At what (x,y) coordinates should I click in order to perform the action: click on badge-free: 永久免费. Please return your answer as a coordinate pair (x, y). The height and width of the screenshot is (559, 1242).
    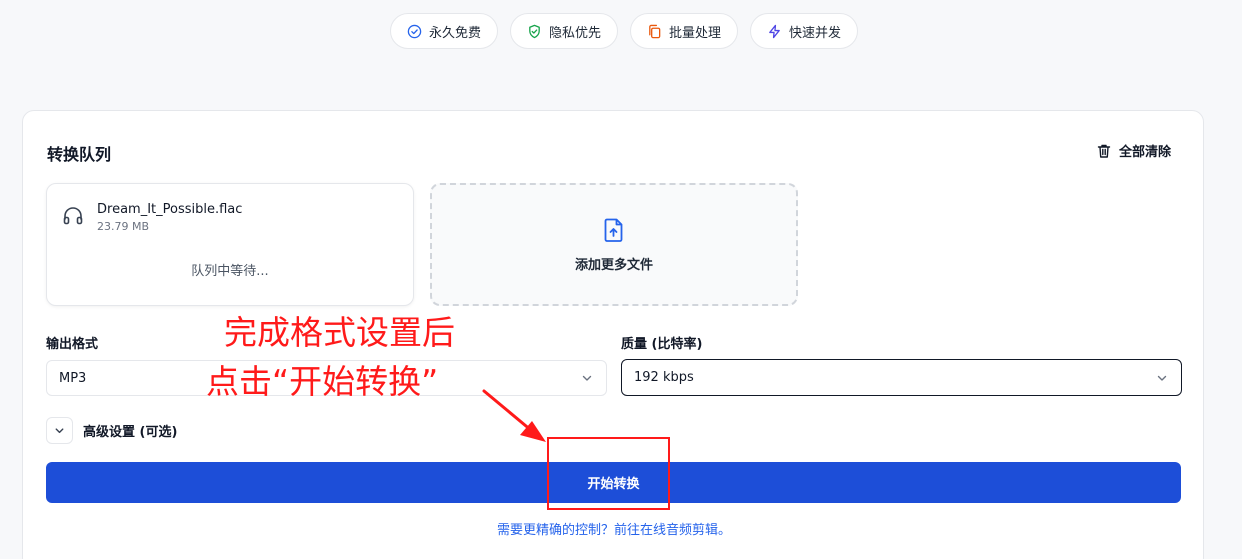
    Looking at the image, I should click on (443, 31).